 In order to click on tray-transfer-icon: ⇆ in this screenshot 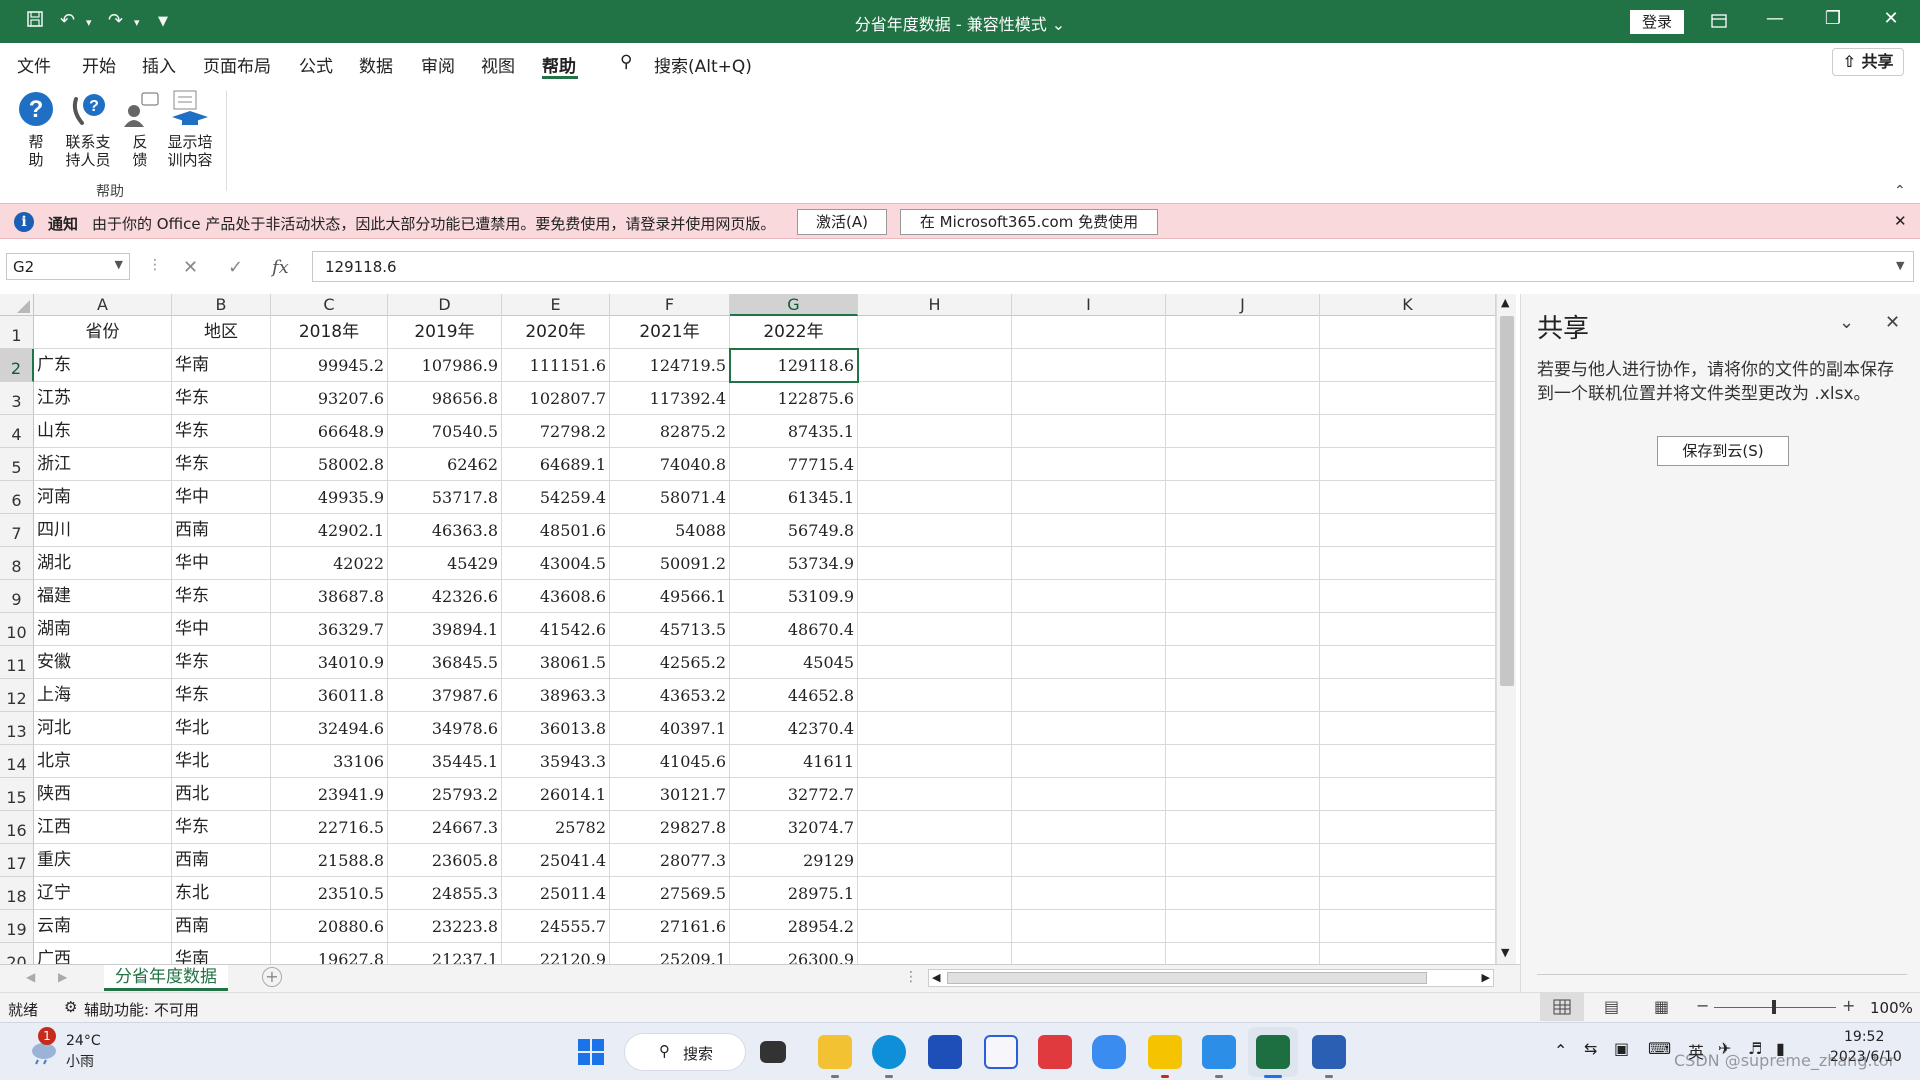, I will do `click(1590, 1048)`.